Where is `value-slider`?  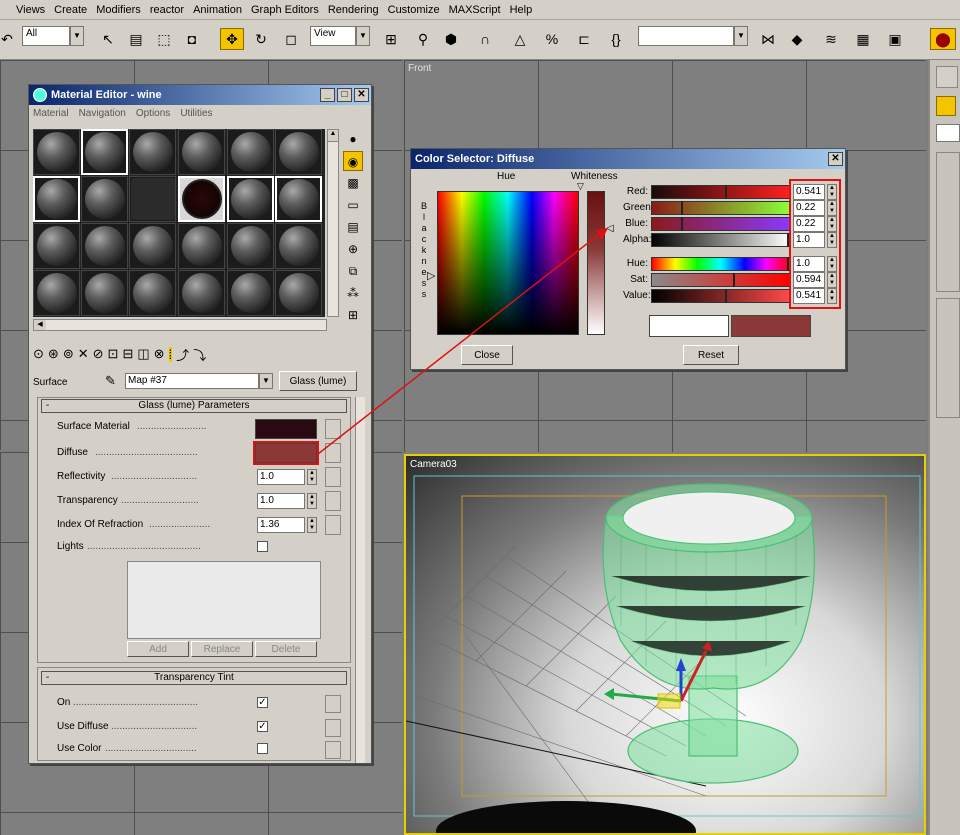
value-slider is located at coordinates (721, 296).